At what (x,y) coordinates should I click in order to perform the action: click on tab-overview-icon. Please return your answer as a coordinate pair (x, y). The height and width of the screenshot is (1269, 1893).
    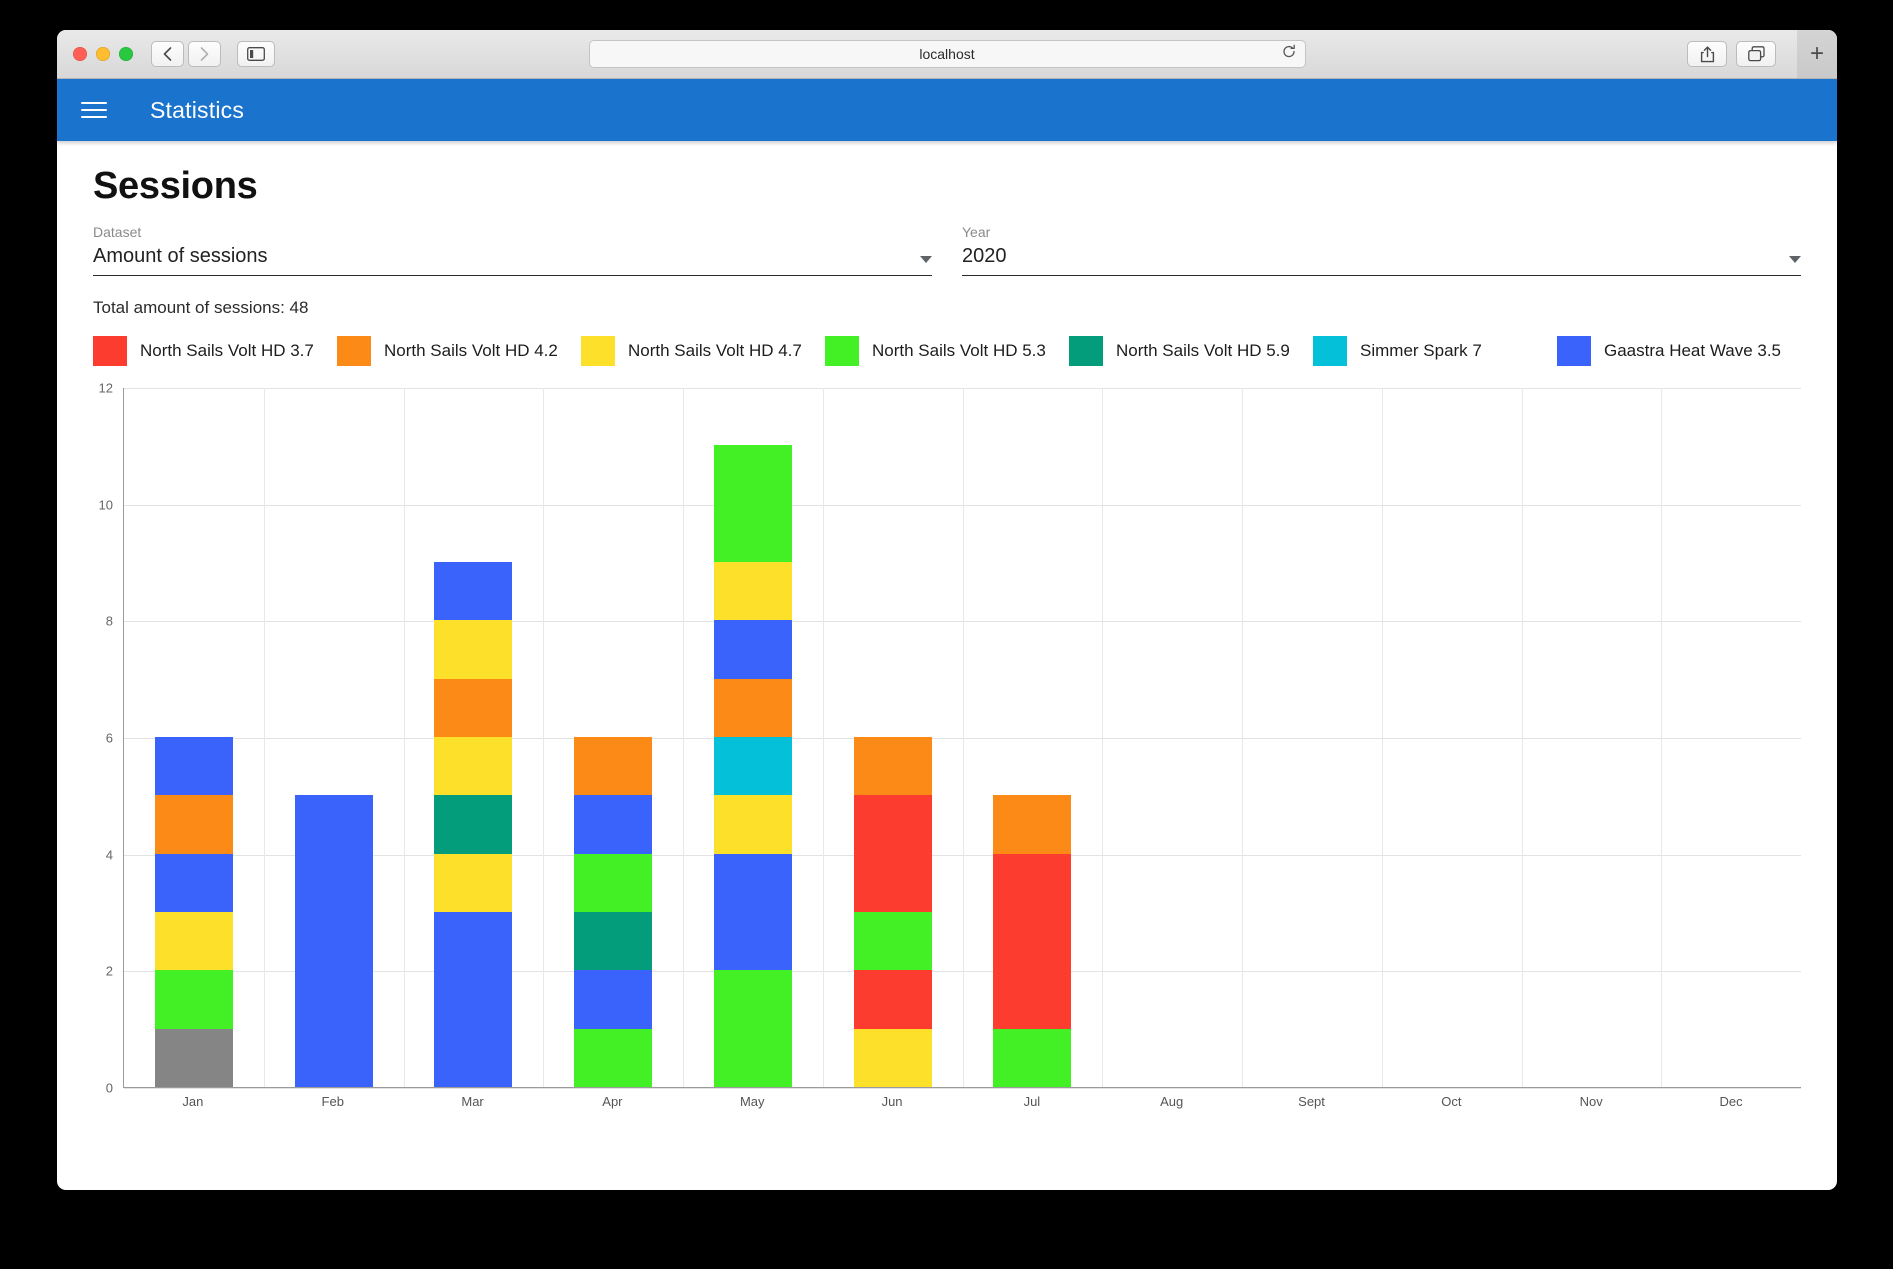
    Looking at the image, I should click on (1756, 54).